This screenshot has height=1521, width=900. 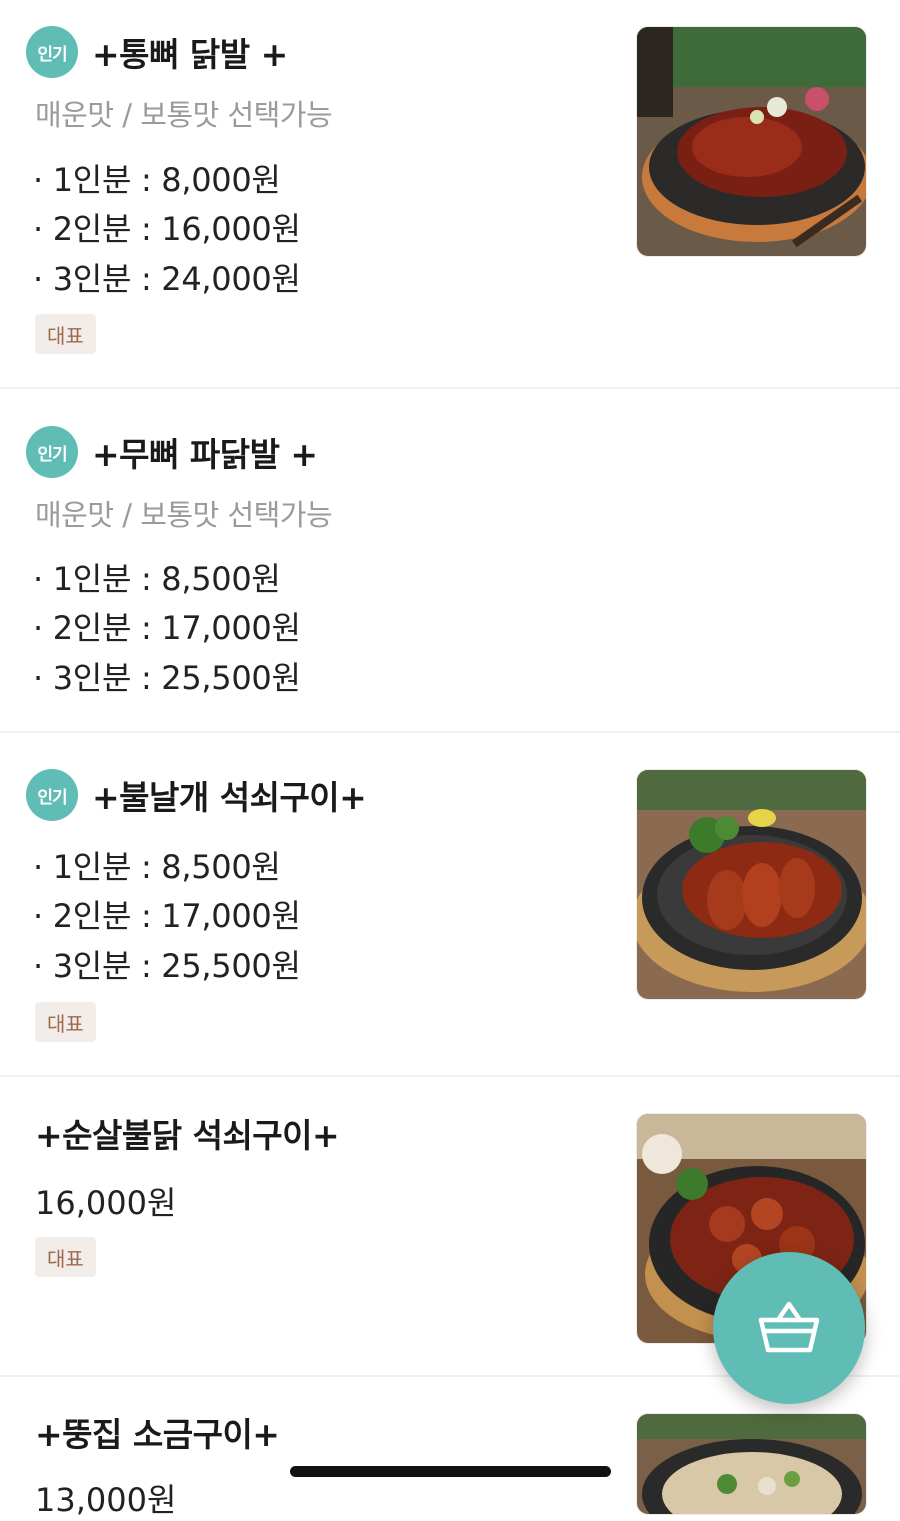 I want to click on shopping-basket-icon, so click(x=789, y=1328).